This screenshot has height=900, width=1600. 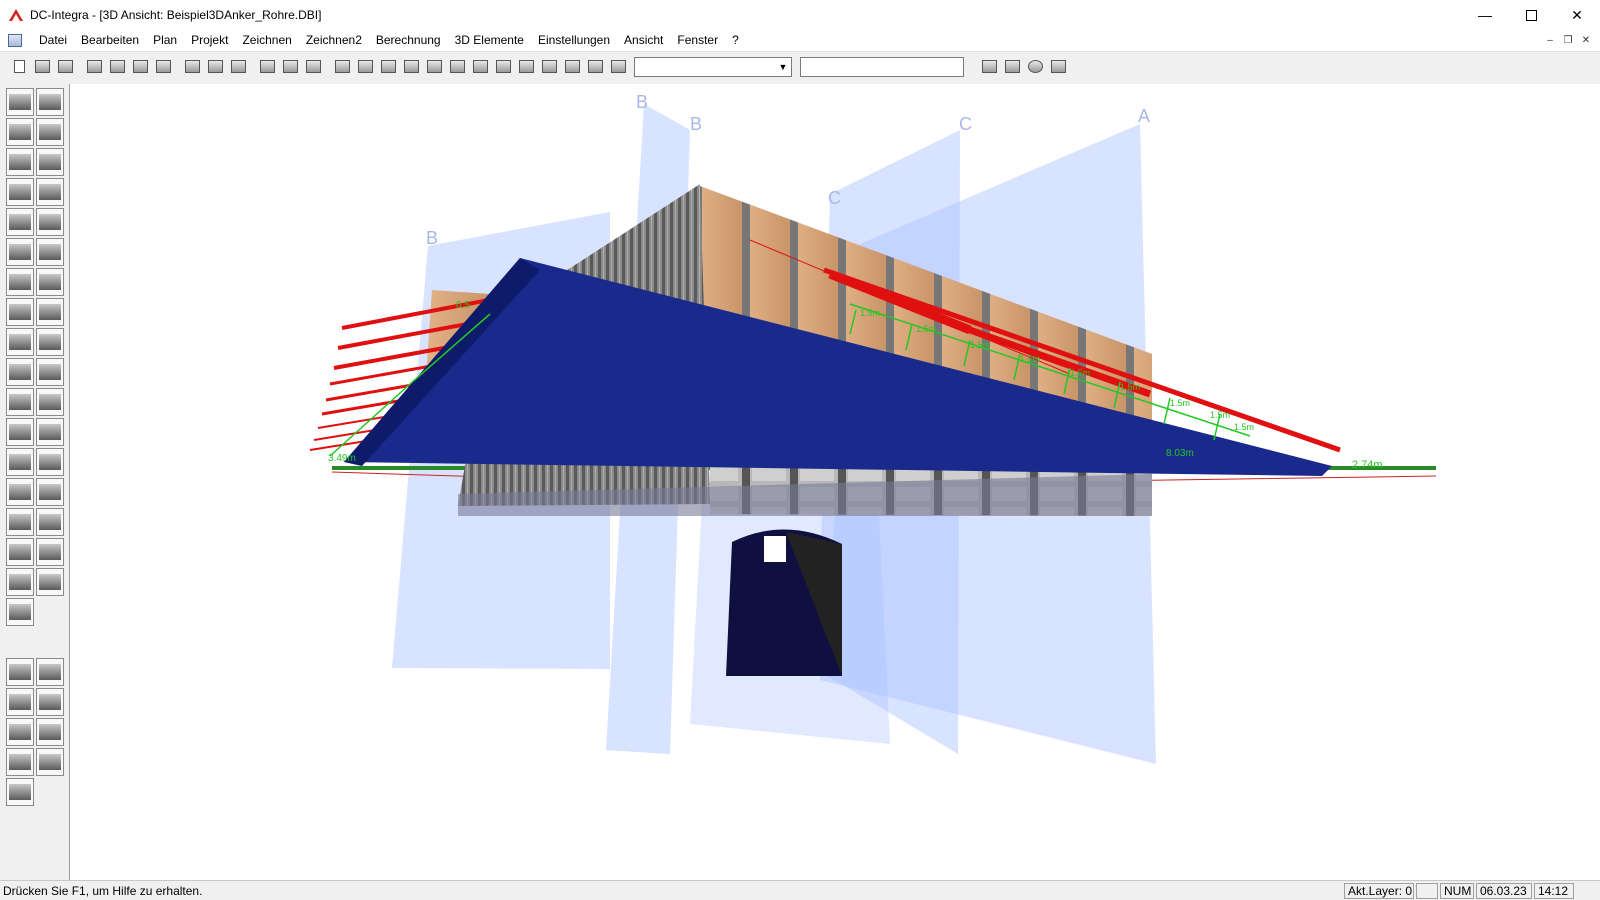 I want to click on help-button, so click(x=1035, y=67).